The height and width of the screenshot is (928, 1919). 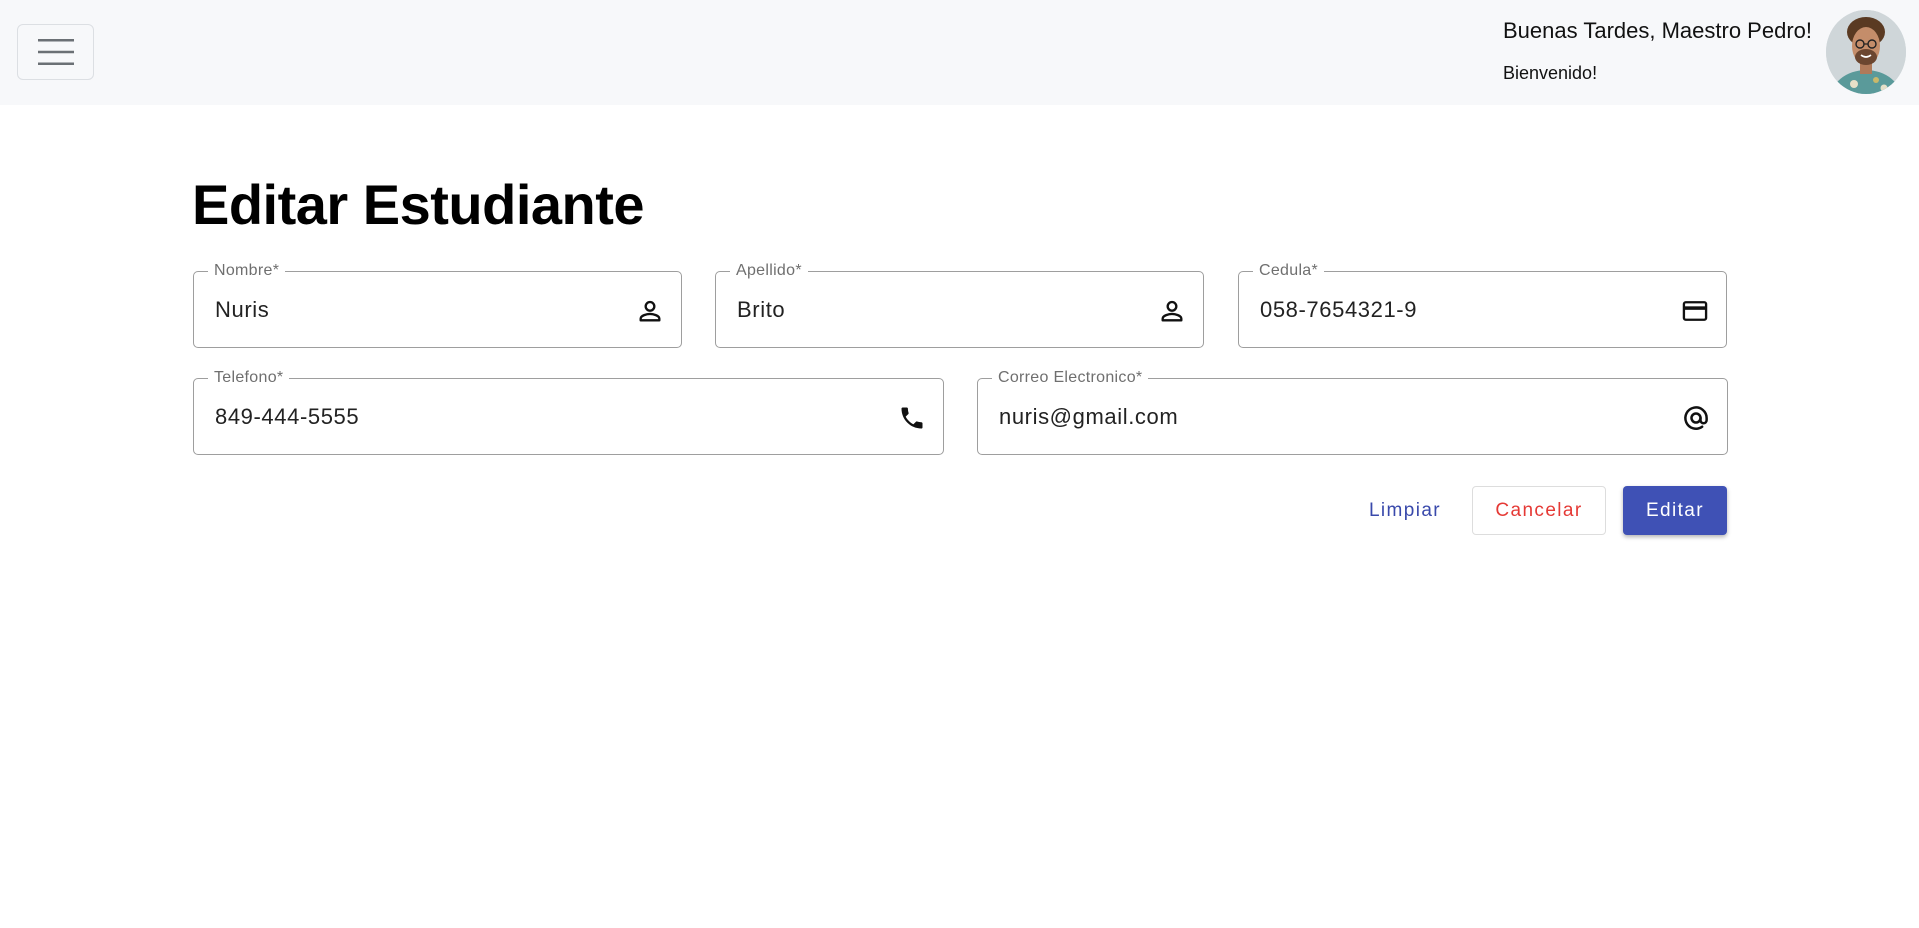 What do you see at coordinates (418, 204) in the screenshot?
I see `page-title: Editar Estudiante` at bounding box center [418, 204].